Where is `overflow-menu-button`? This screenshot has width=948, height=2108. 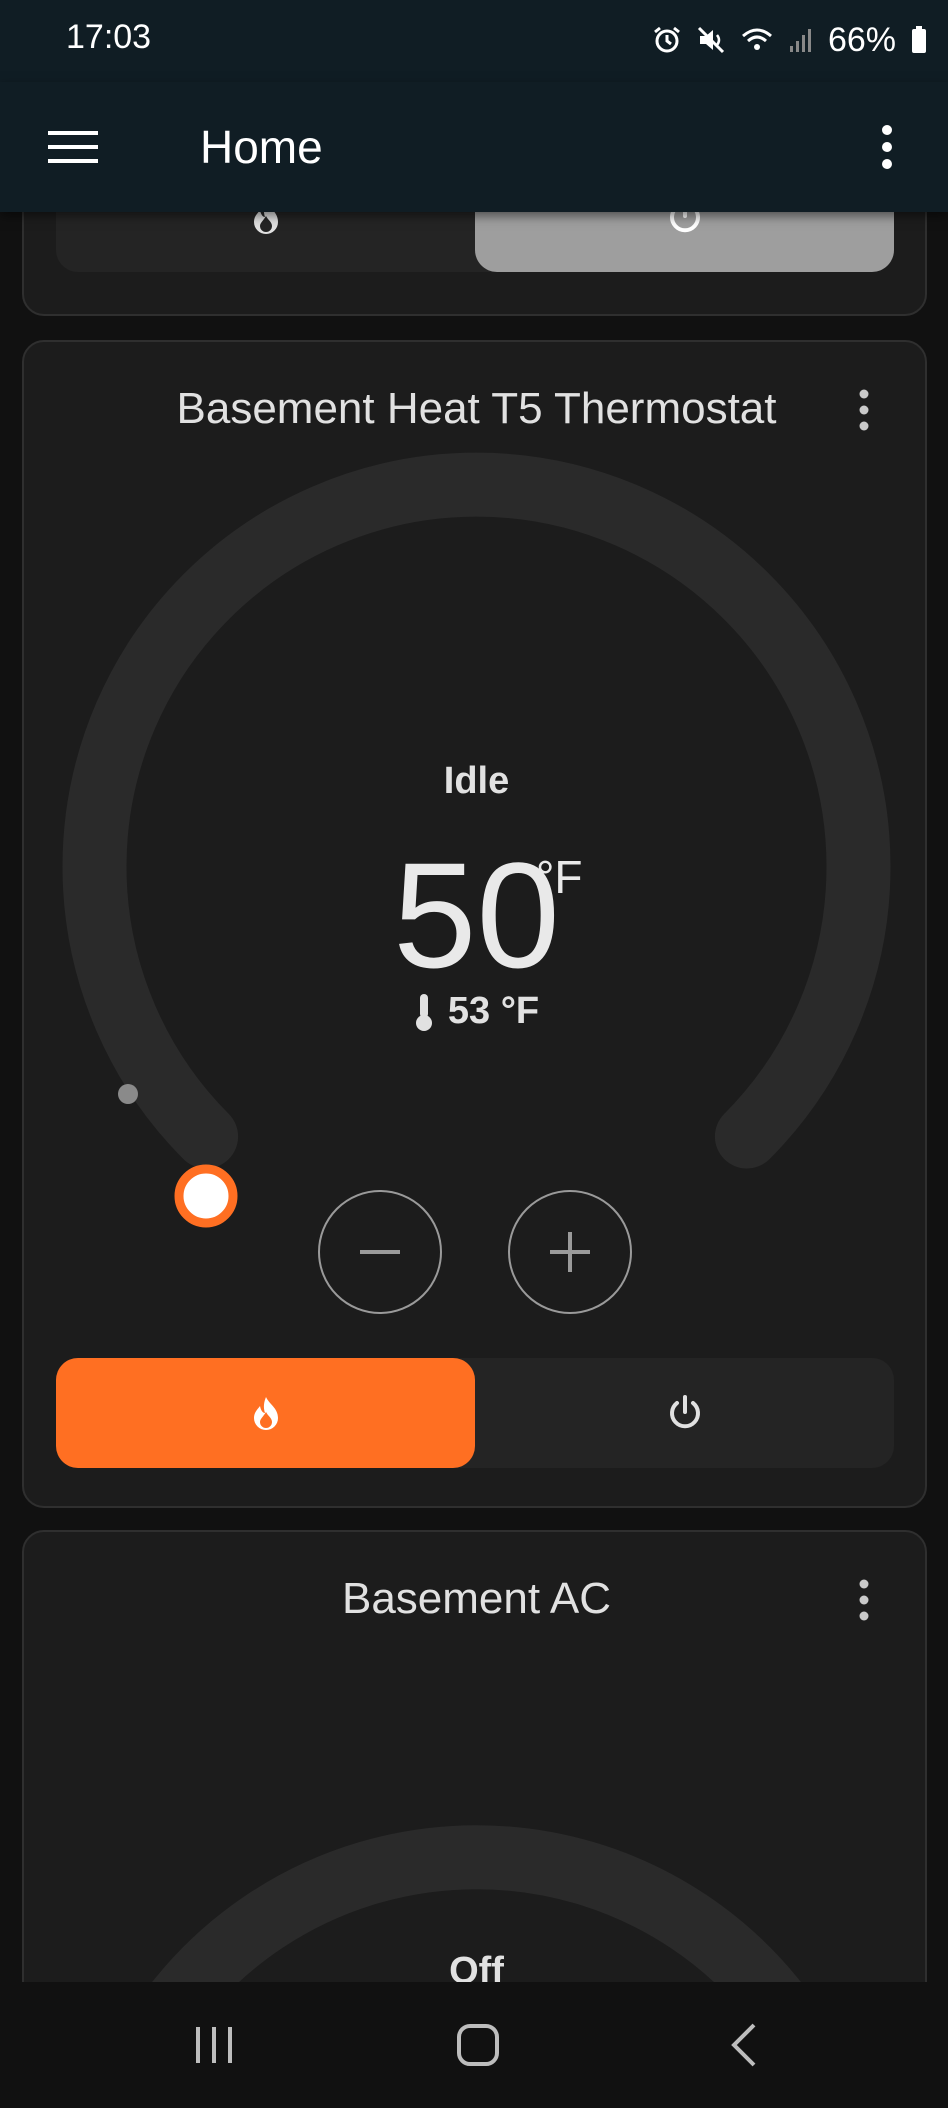 overflow-menu-button is located at coordinates (887, 147).